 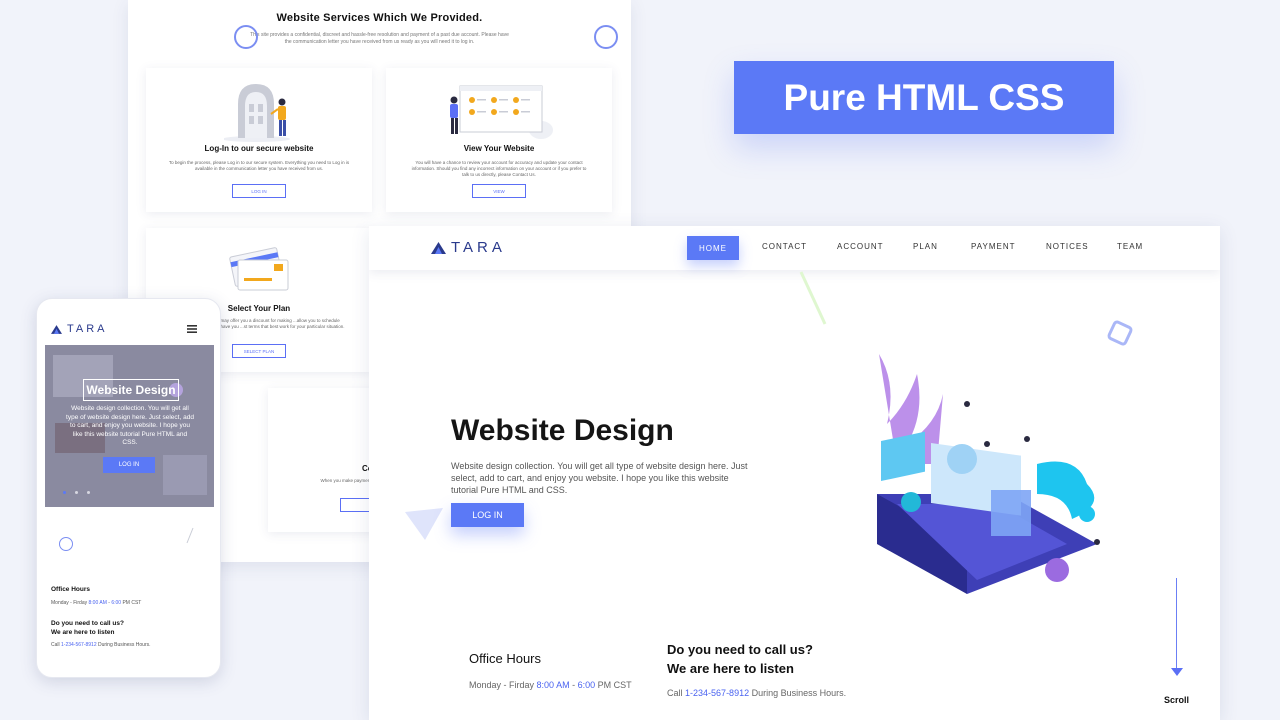 What do you see at coordinates (116, 603) in the screenshot?
I see `mobile-close-time: 6:00` at bounding box center [116, 603].